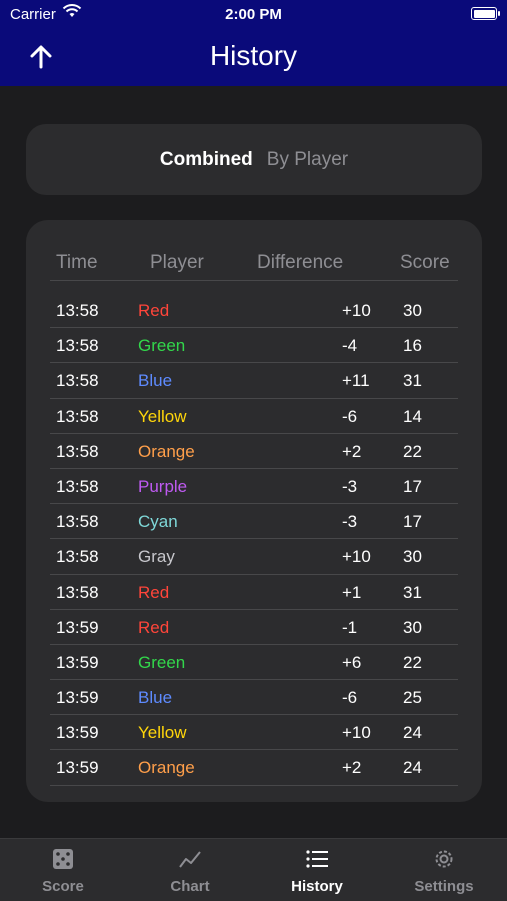 This screenshot has height=901, width=507. I want to click on table-row: 13:58 Cyan -3 17, so click(254, 522).